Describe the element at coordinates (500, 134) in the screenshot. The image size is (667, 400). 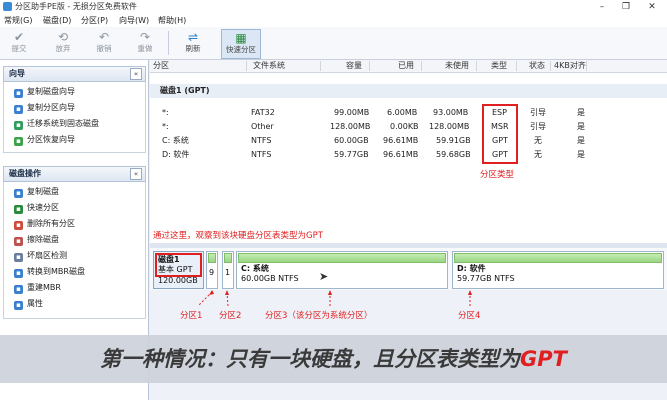
I see `type-highlight-box` at that location.